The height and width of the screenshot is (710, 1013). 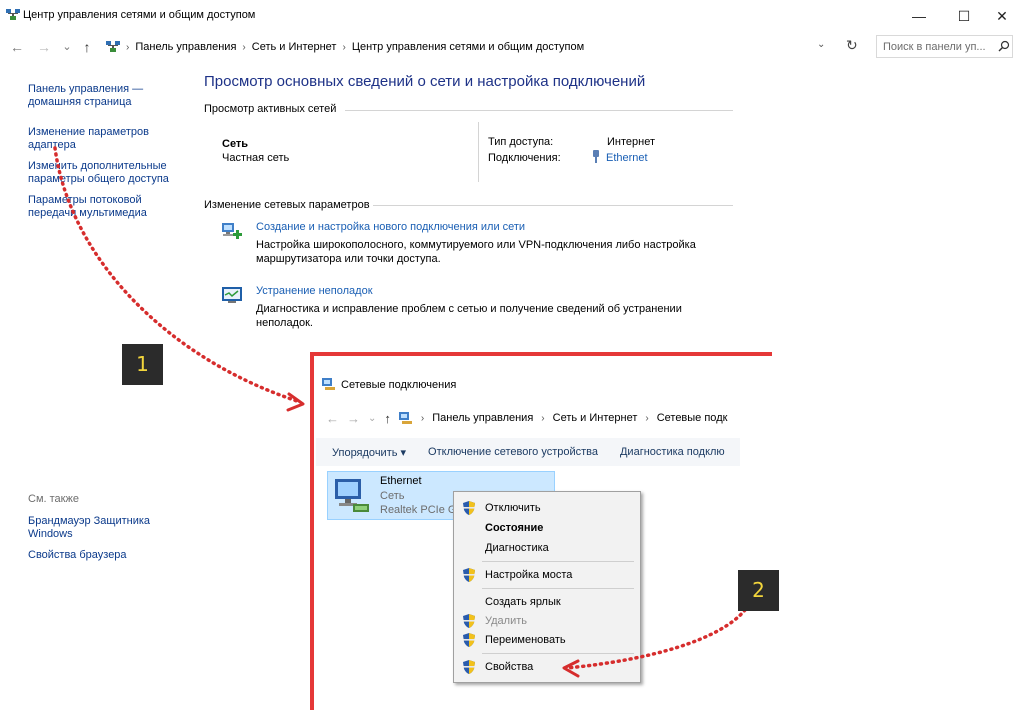 What do you see at coordinates (353, 418) in the screenshot?
I see `inset-forward-button: →` at bounding box center [353, 418].